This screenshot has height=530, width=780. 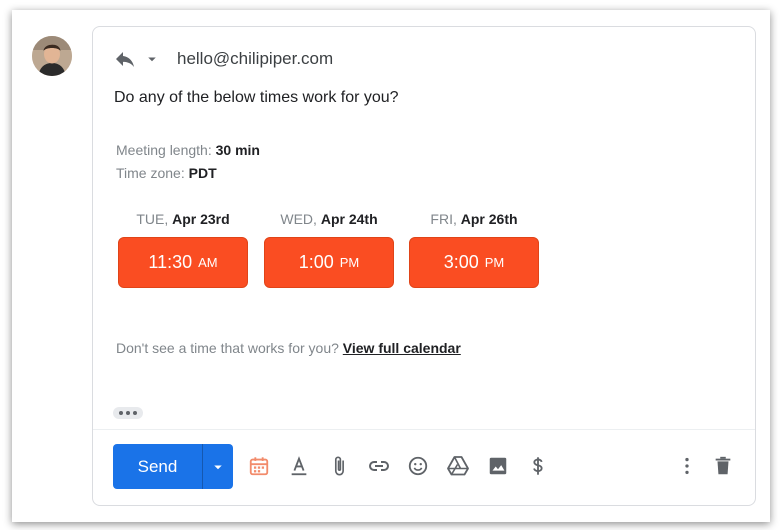 I want to click on day-date: Apr 26th, so click(x=489, y=219).